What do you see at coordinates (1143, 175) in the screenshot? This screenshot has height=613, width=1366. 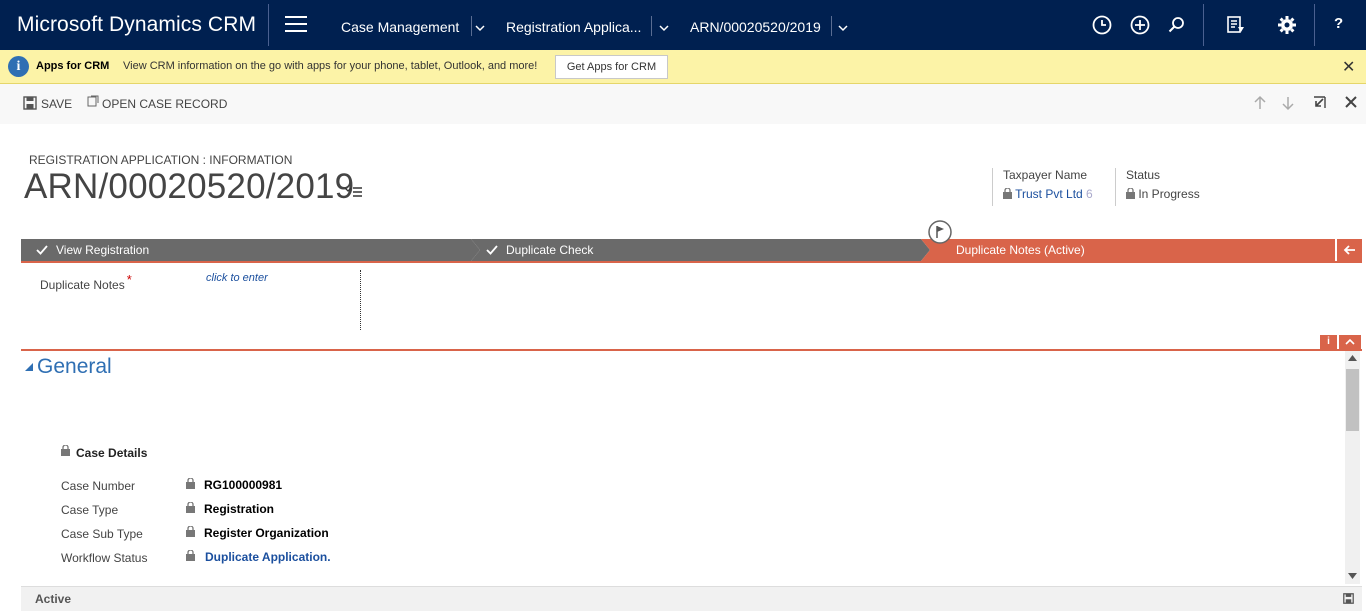 I see `header-field-label: Status` at bounding box center [1143, 175].